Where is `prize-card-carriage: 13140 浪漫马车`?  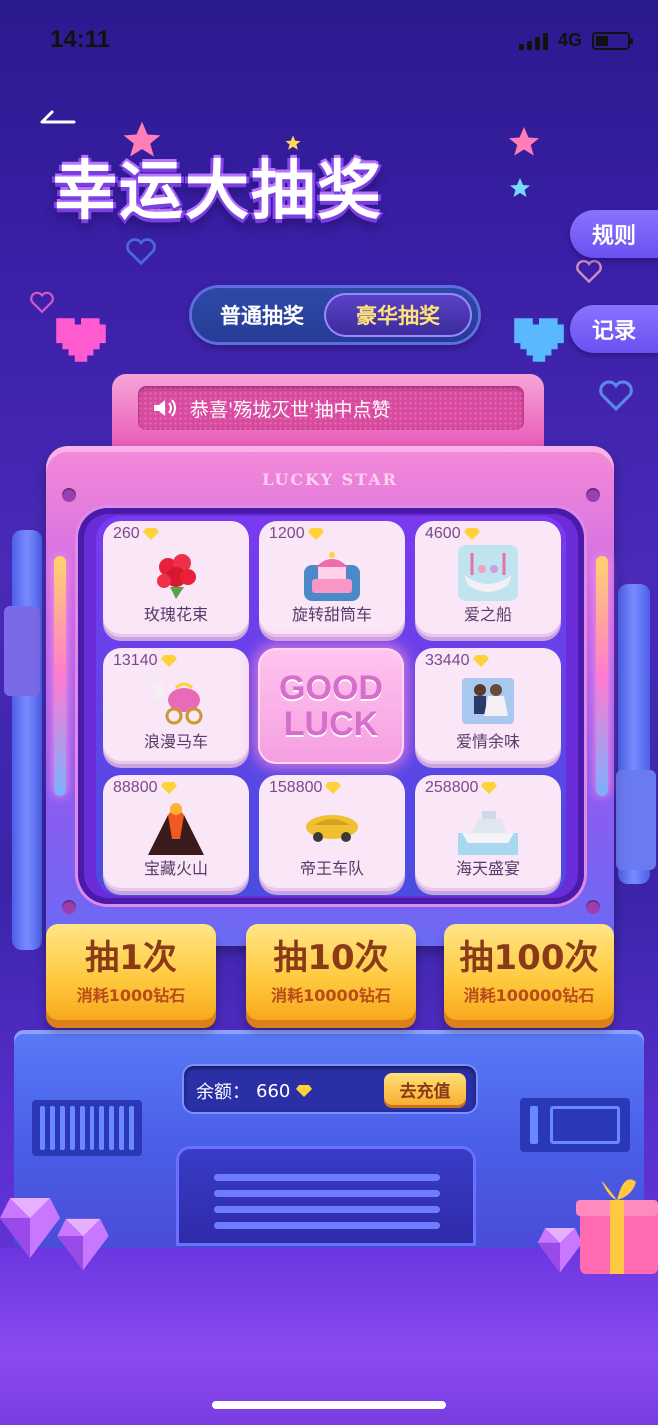
prize-card-carriage: 13140 浪漫马车 is located at coordinates (176, 706).